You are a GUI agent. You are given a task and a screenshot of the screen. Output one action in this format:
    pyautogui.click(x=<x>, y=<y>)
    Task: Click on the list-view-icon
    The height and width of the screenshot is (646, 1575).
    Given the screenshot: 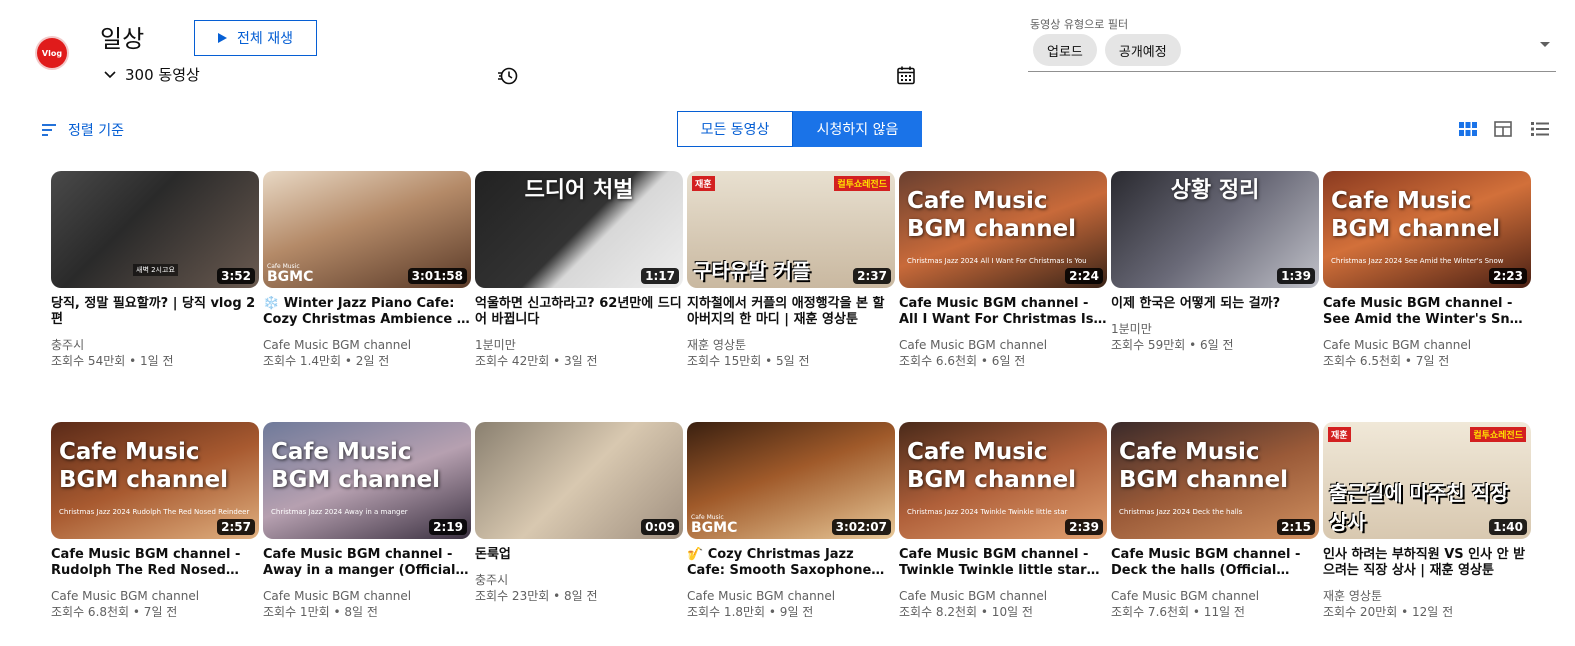 What is the action you would take?
    pyautogui.click(x=1540, y=129)
    